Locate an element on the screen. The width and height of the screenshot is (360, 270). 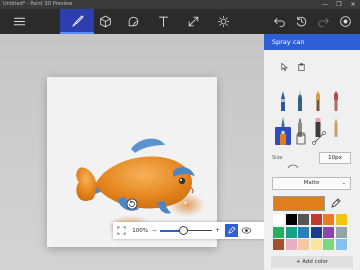
marker-icon is located at coordinates (283, 101).